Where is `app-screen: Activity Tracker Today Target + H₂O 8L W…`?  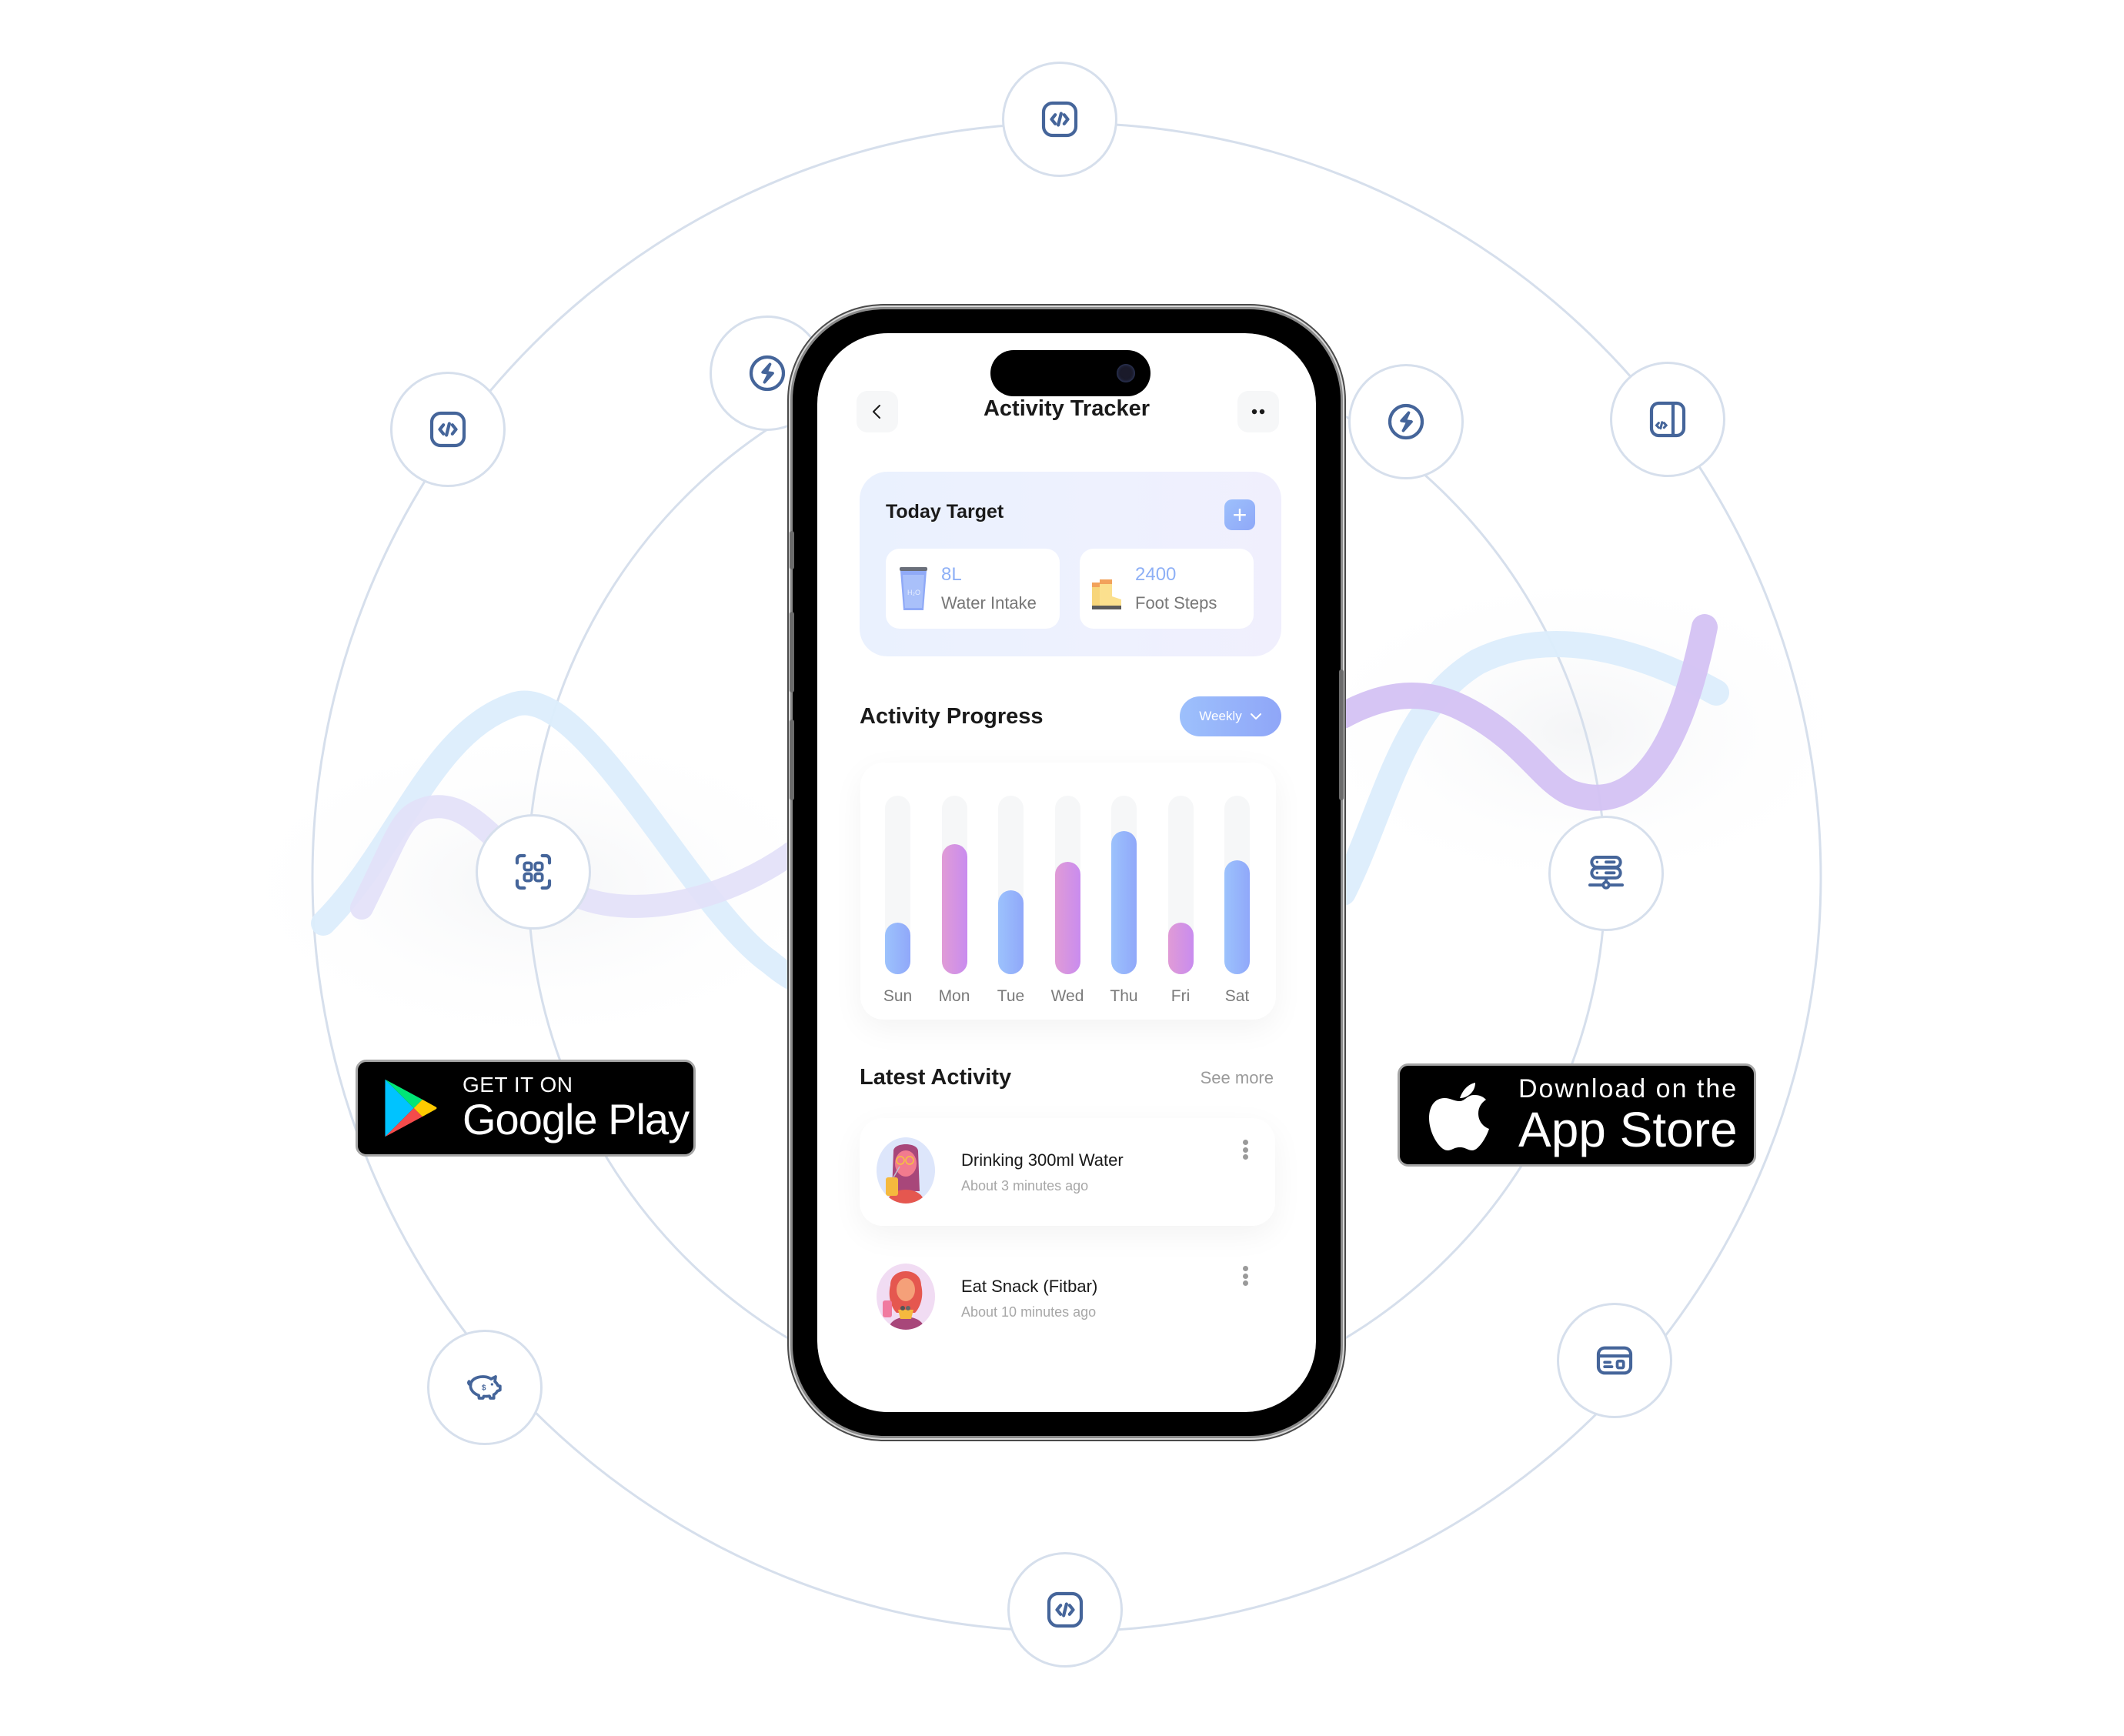 app-screen: Activity Tracker Today Target + H₂O 8L W… is located at coordinates (1066, 872).